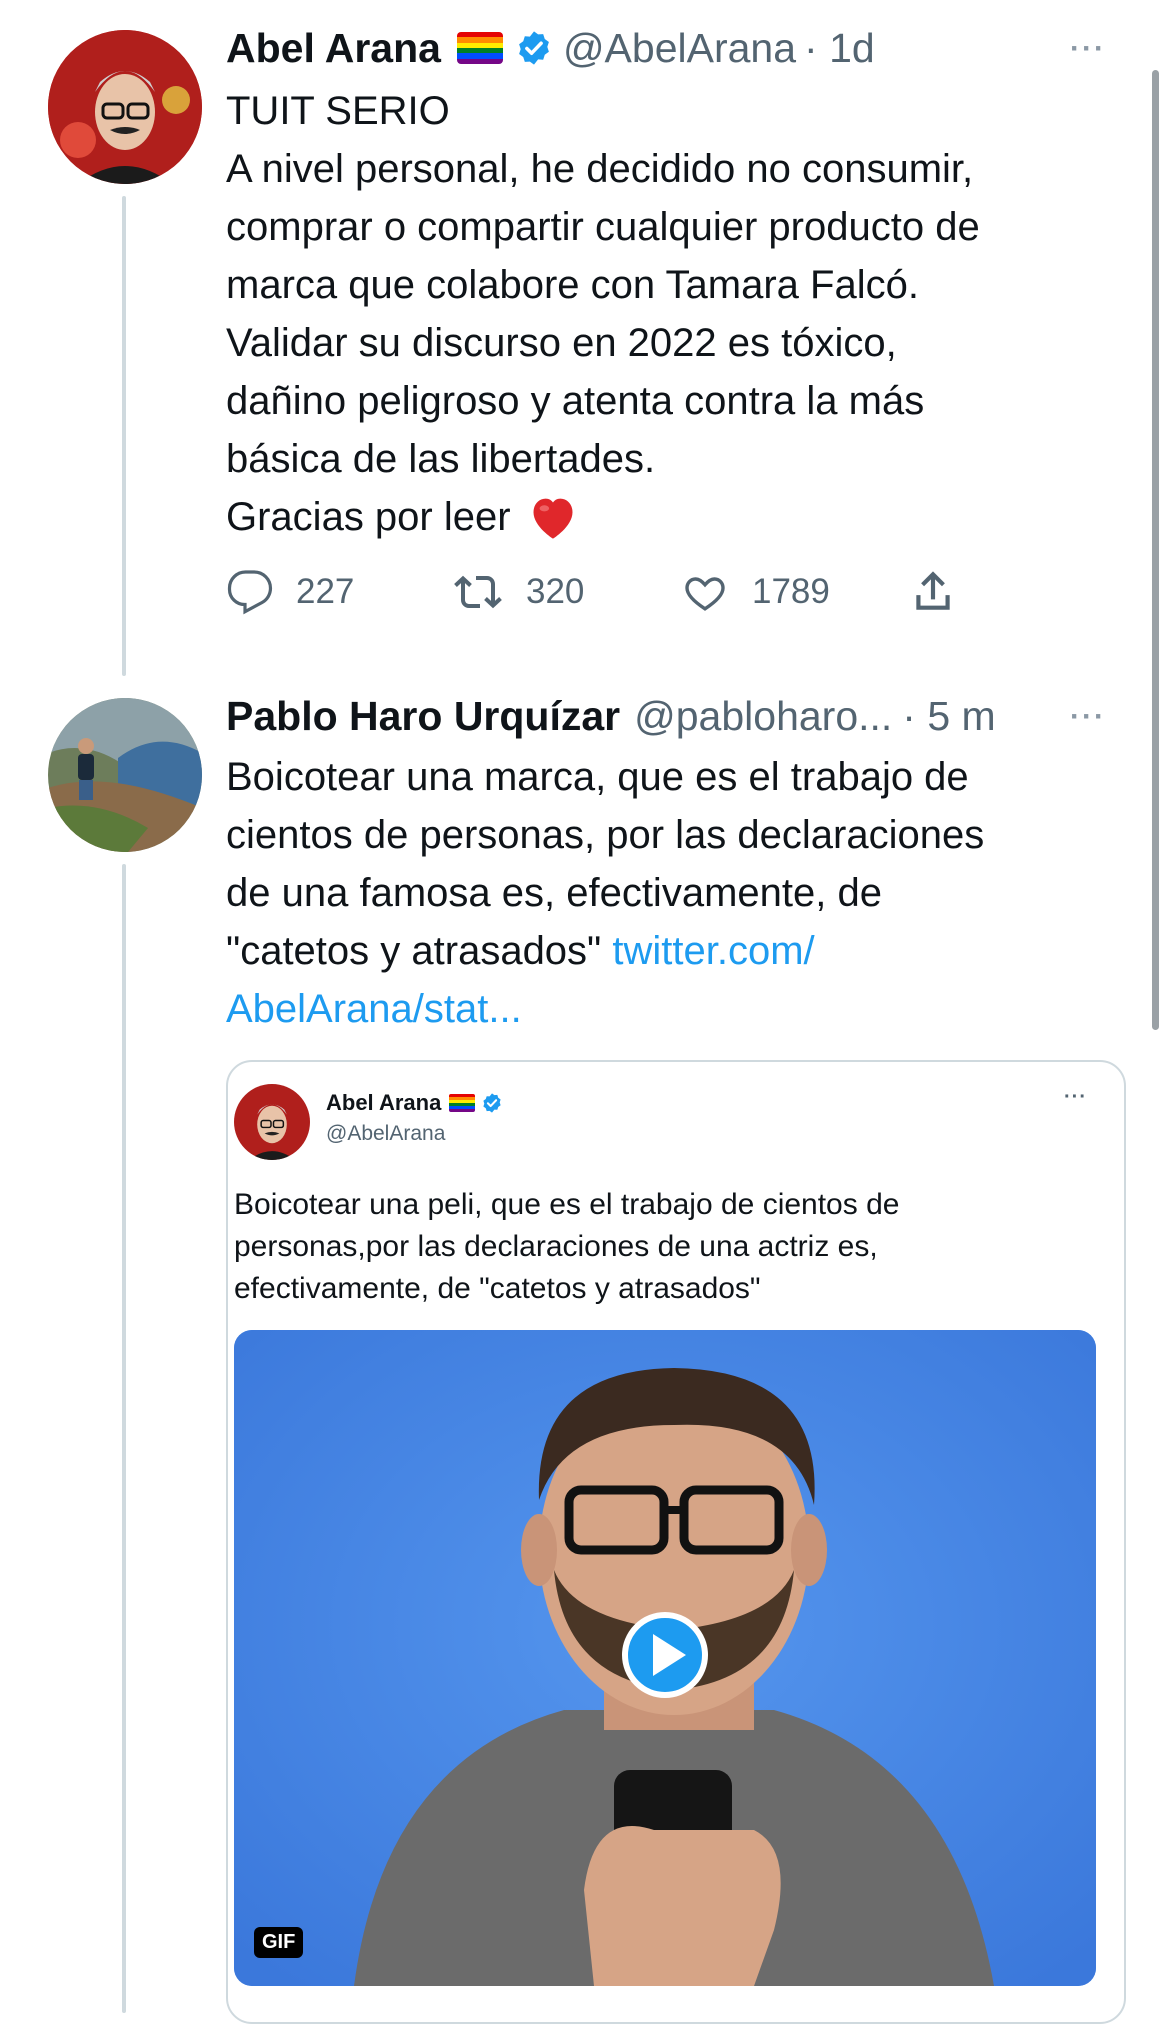  I want to click on quote-more-button: ···, so click(1075, 1097).